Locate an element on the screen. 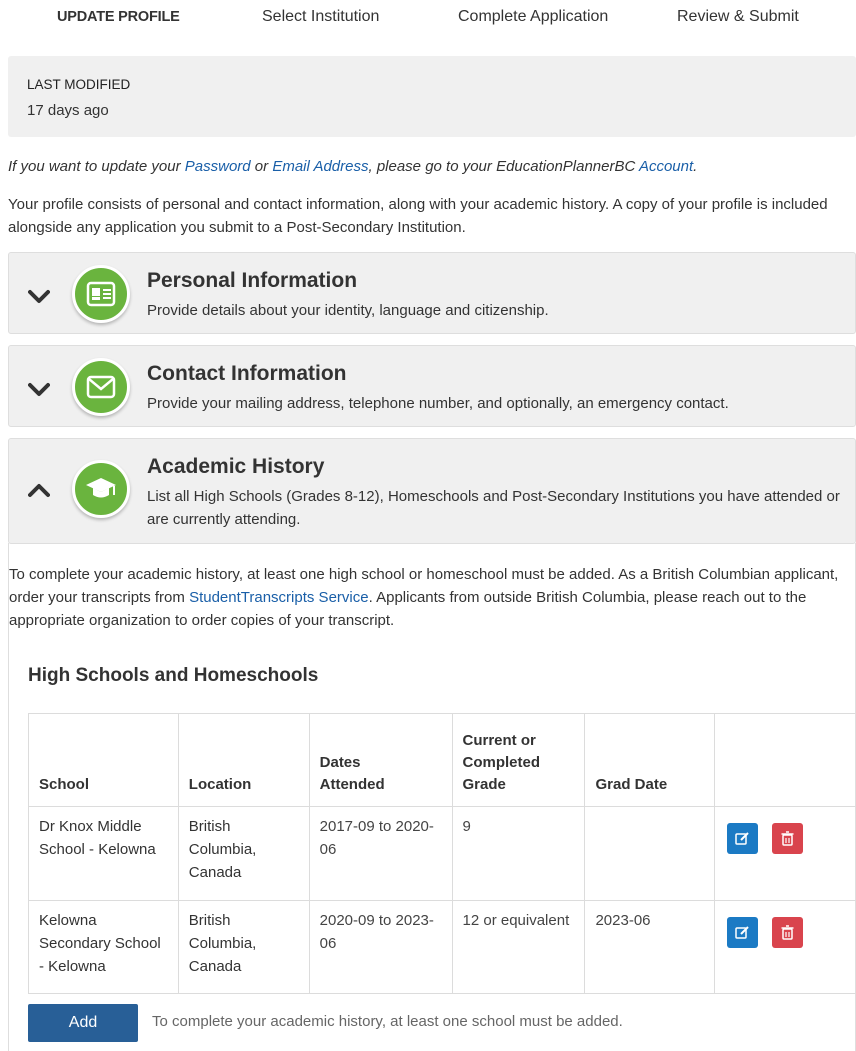  cell-grade: 12 or equivalent is located at coordinates (518, 947).